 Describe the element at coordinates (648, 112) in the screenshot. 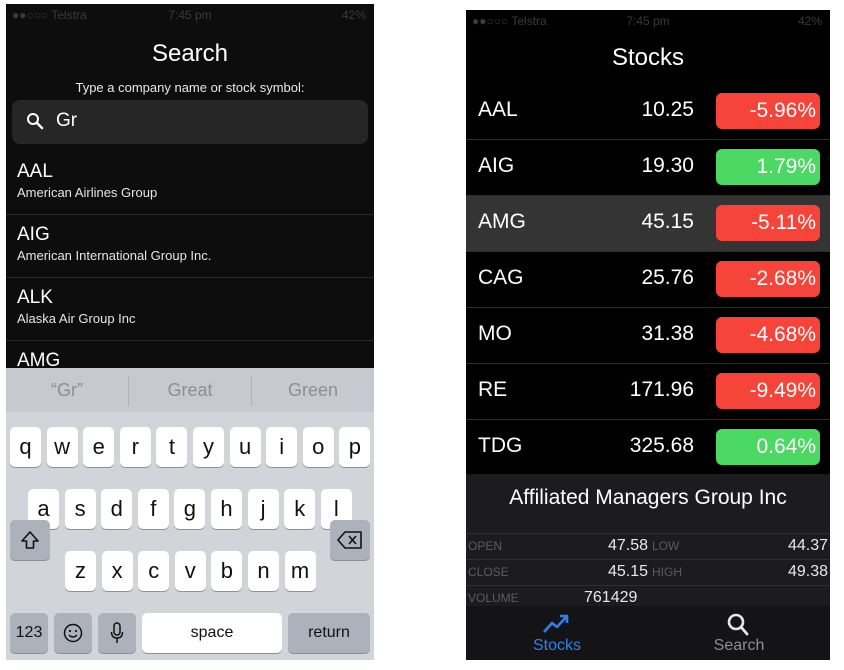

I see `stock-row: AAL 10.25 -5.96%` at that location.